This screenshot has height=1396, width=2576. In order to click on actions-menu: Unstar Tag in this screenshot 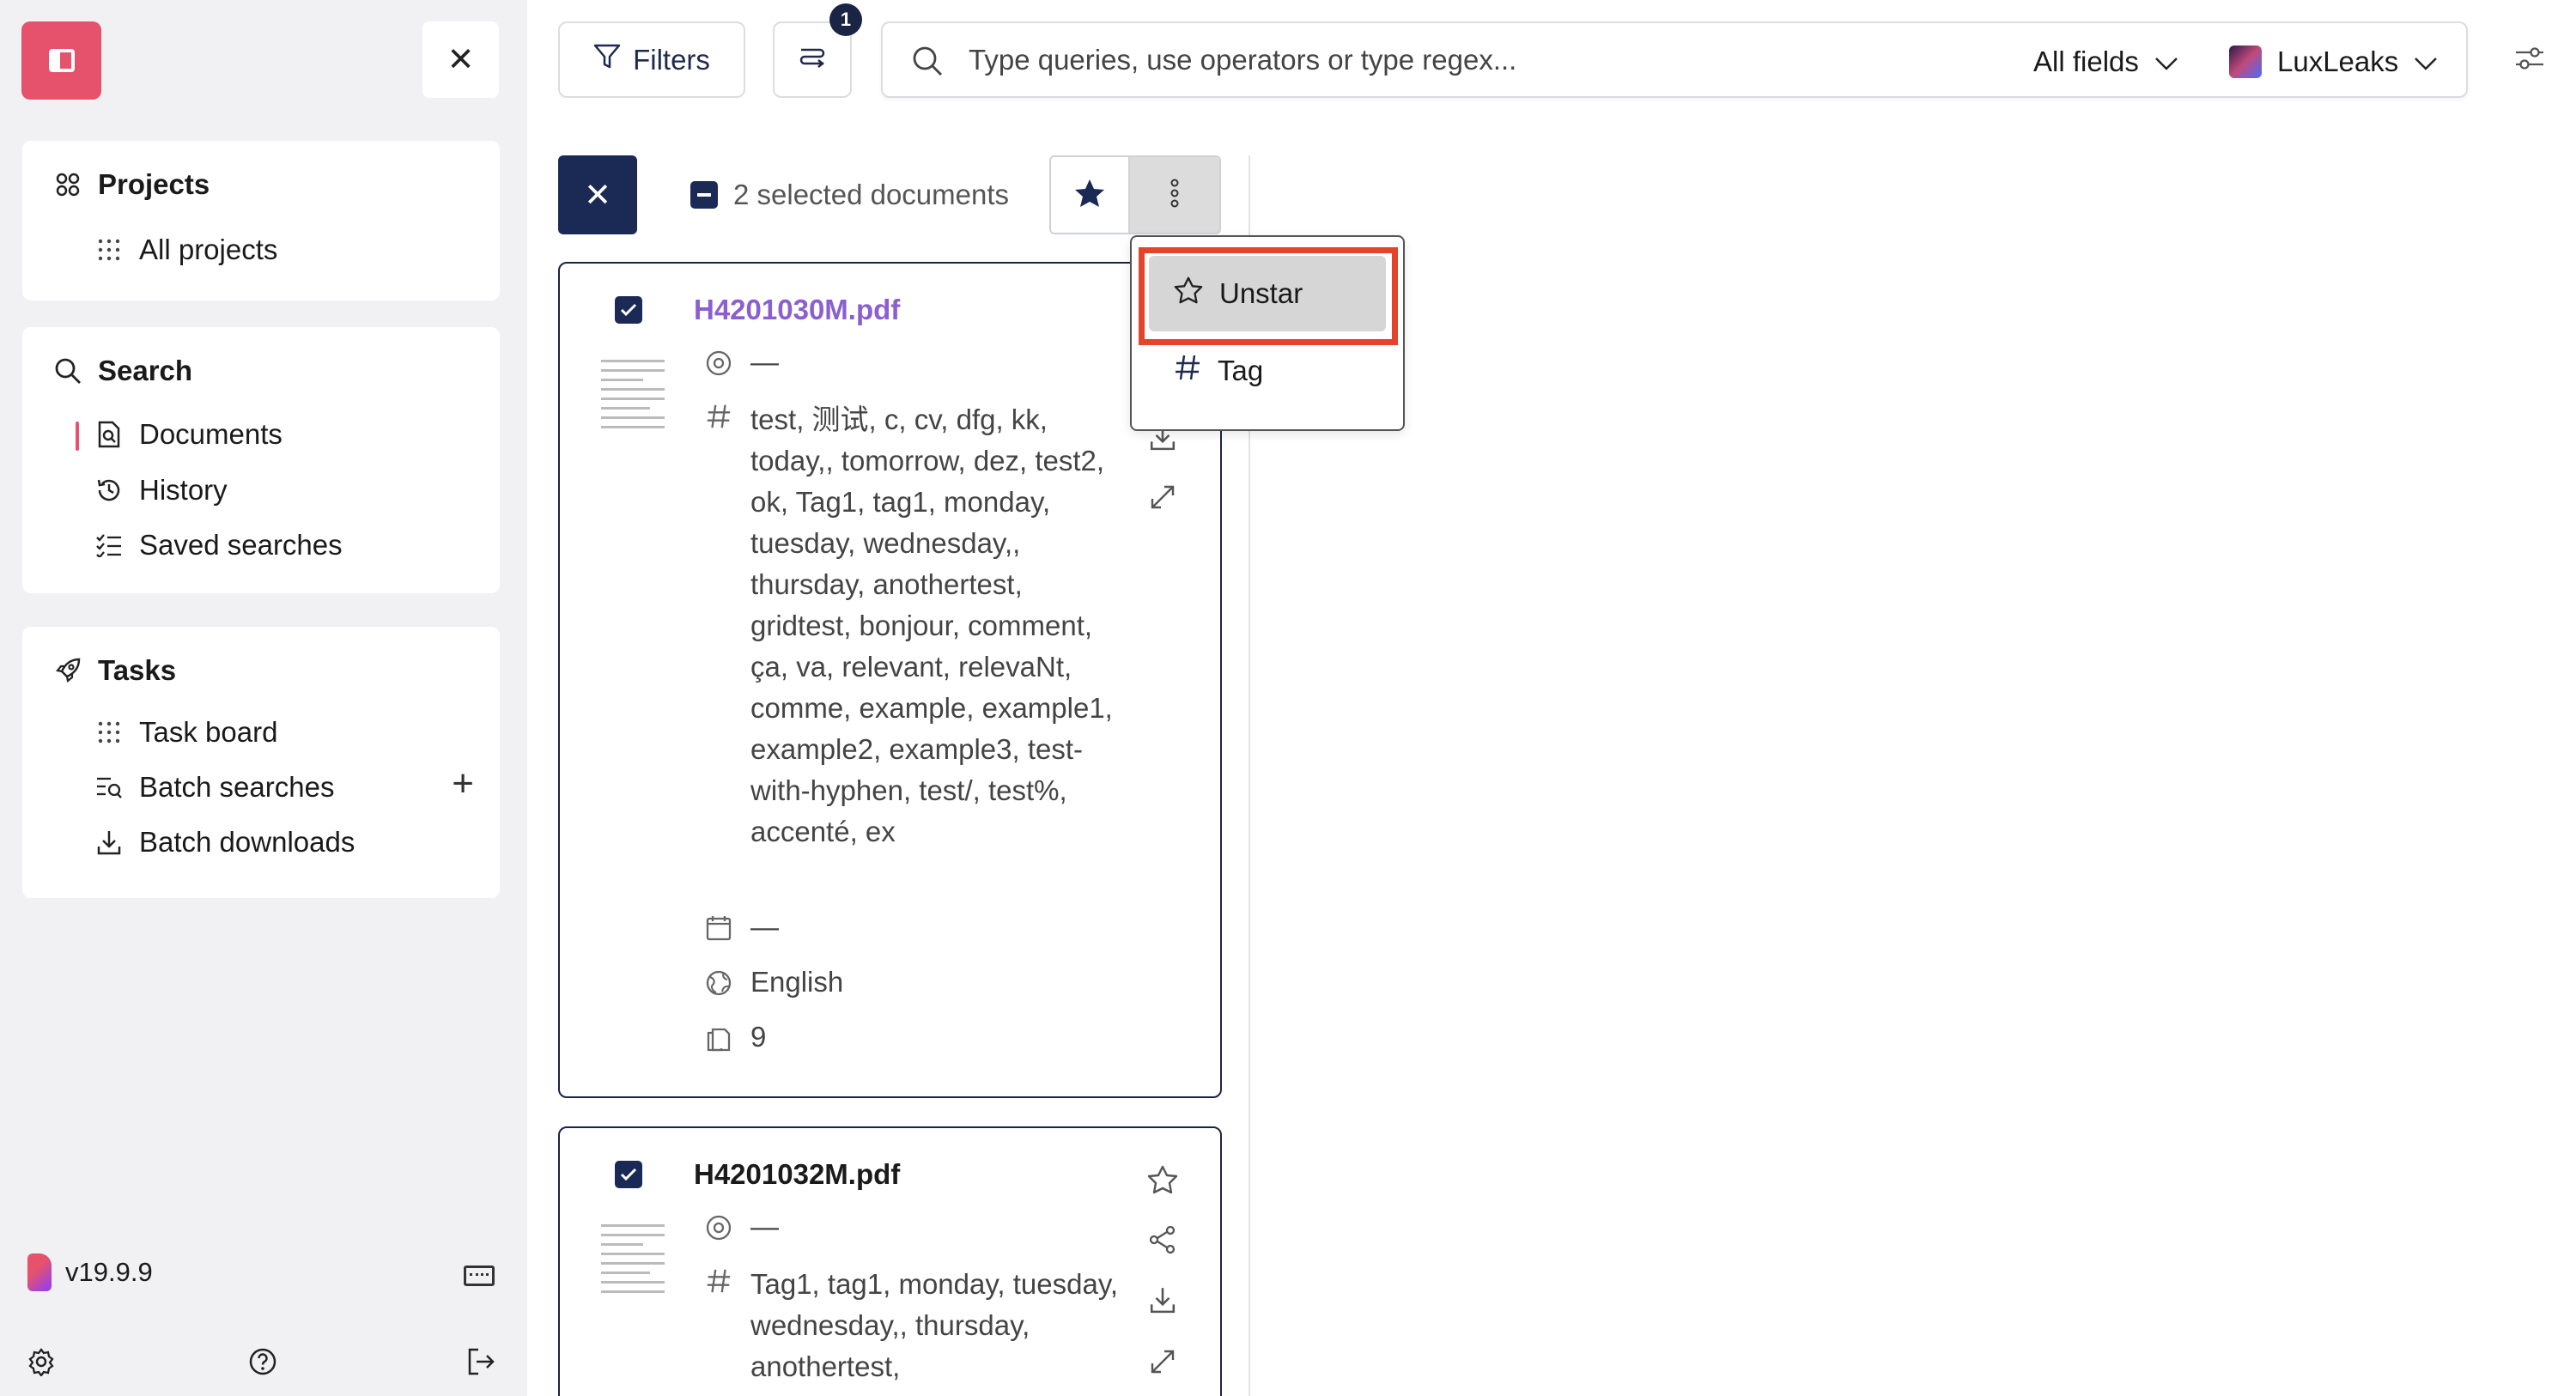, I will do `click(1268, 333)`.